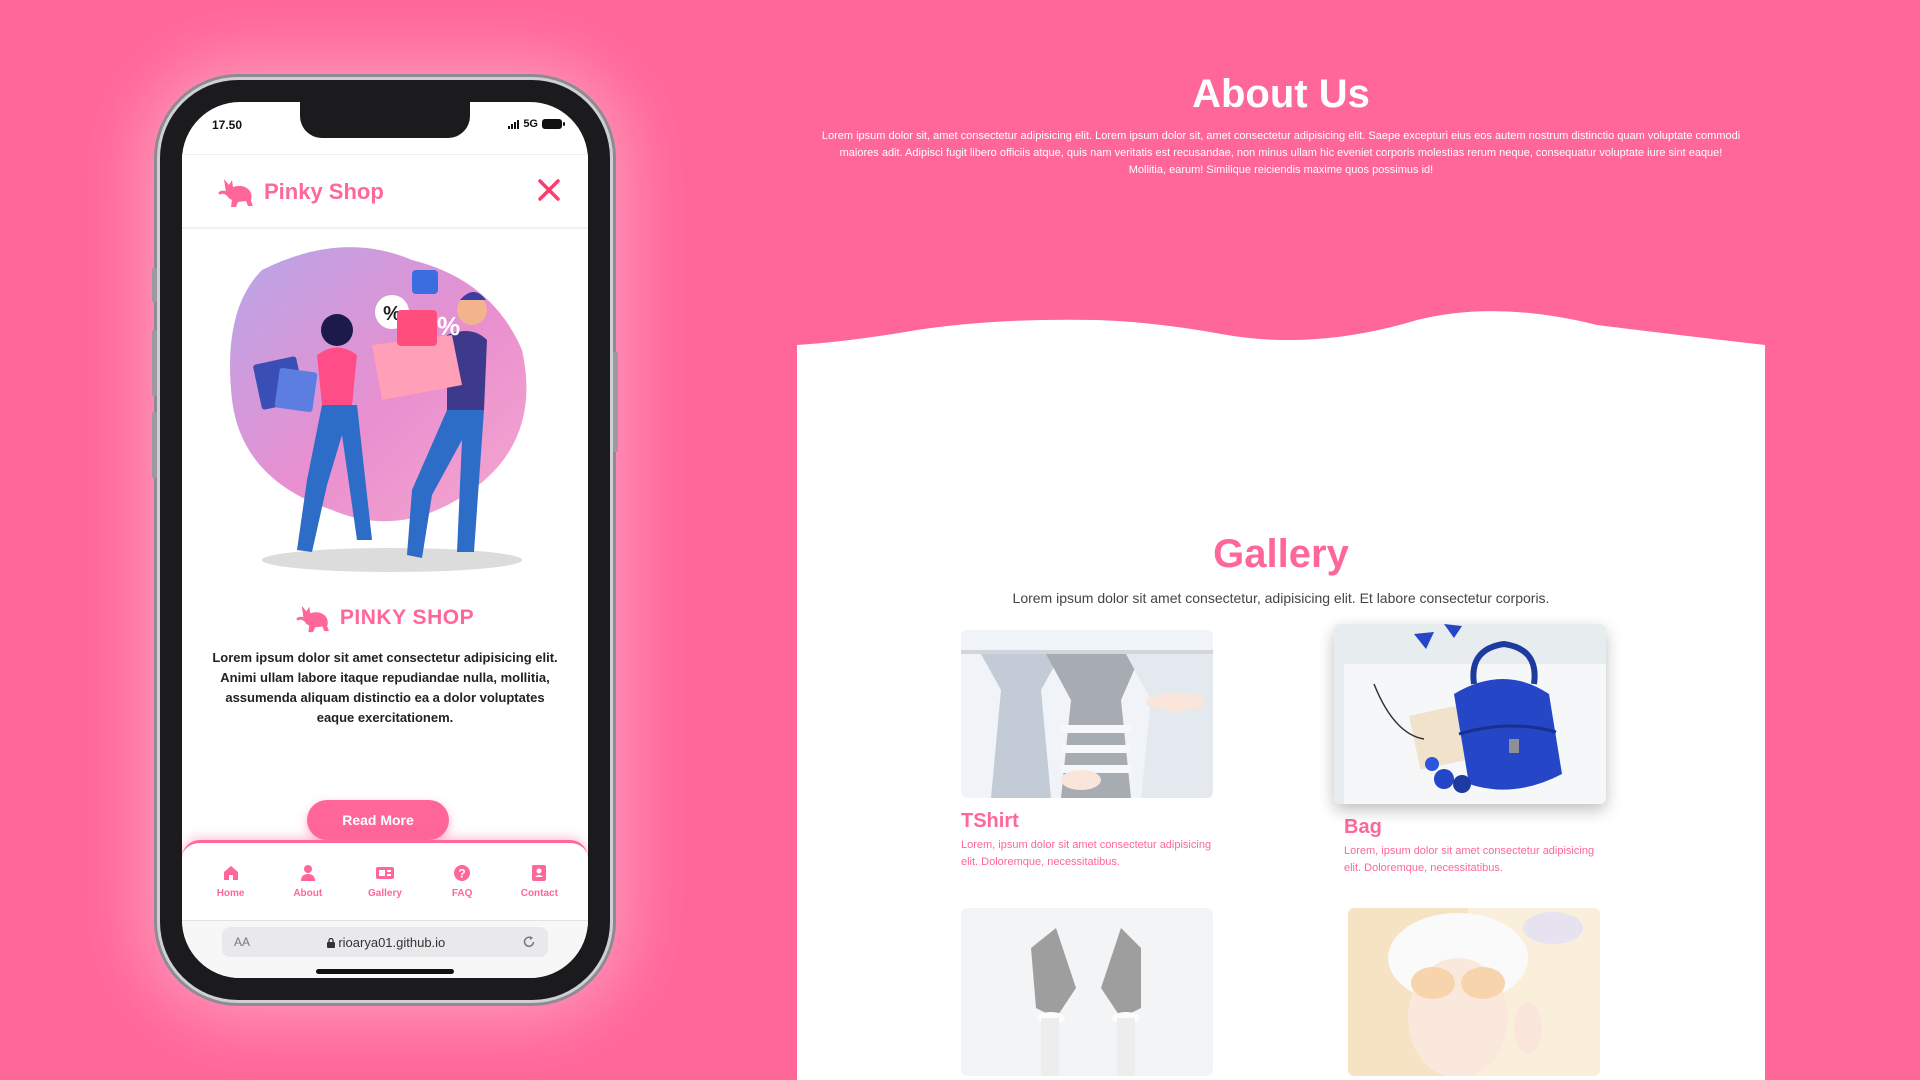 The height and width of the screenshot is (1080, 1920). What do you see at coordinates (1470, 714) in the screenshot?
I see `bag-image` at bounding box center [1470, 714].